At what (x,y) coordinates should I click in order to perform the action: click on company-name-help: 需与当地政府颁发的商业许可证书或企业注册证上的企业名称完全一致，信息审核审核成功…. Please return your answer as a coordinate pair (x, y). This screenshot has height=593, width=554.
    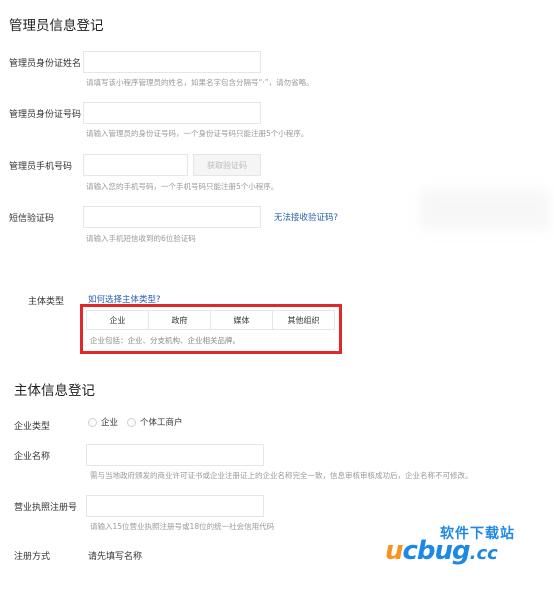
    Looking at the image, I should click on (281, 475).